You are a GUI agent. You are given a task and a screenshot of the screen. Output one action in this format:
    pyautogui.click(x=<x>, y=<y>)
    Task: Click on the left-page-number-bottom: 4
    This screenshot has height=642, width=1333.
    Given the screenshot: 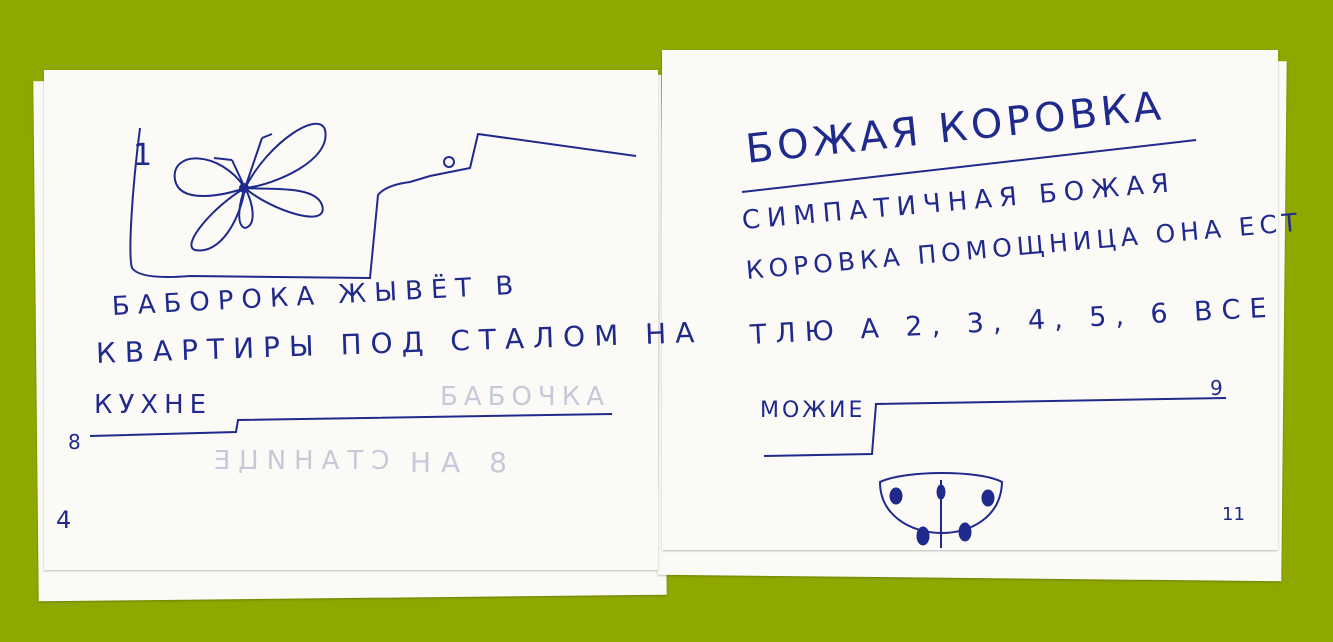 What is the action you would take?
    pyautogui.click(x=64, y=520)
    